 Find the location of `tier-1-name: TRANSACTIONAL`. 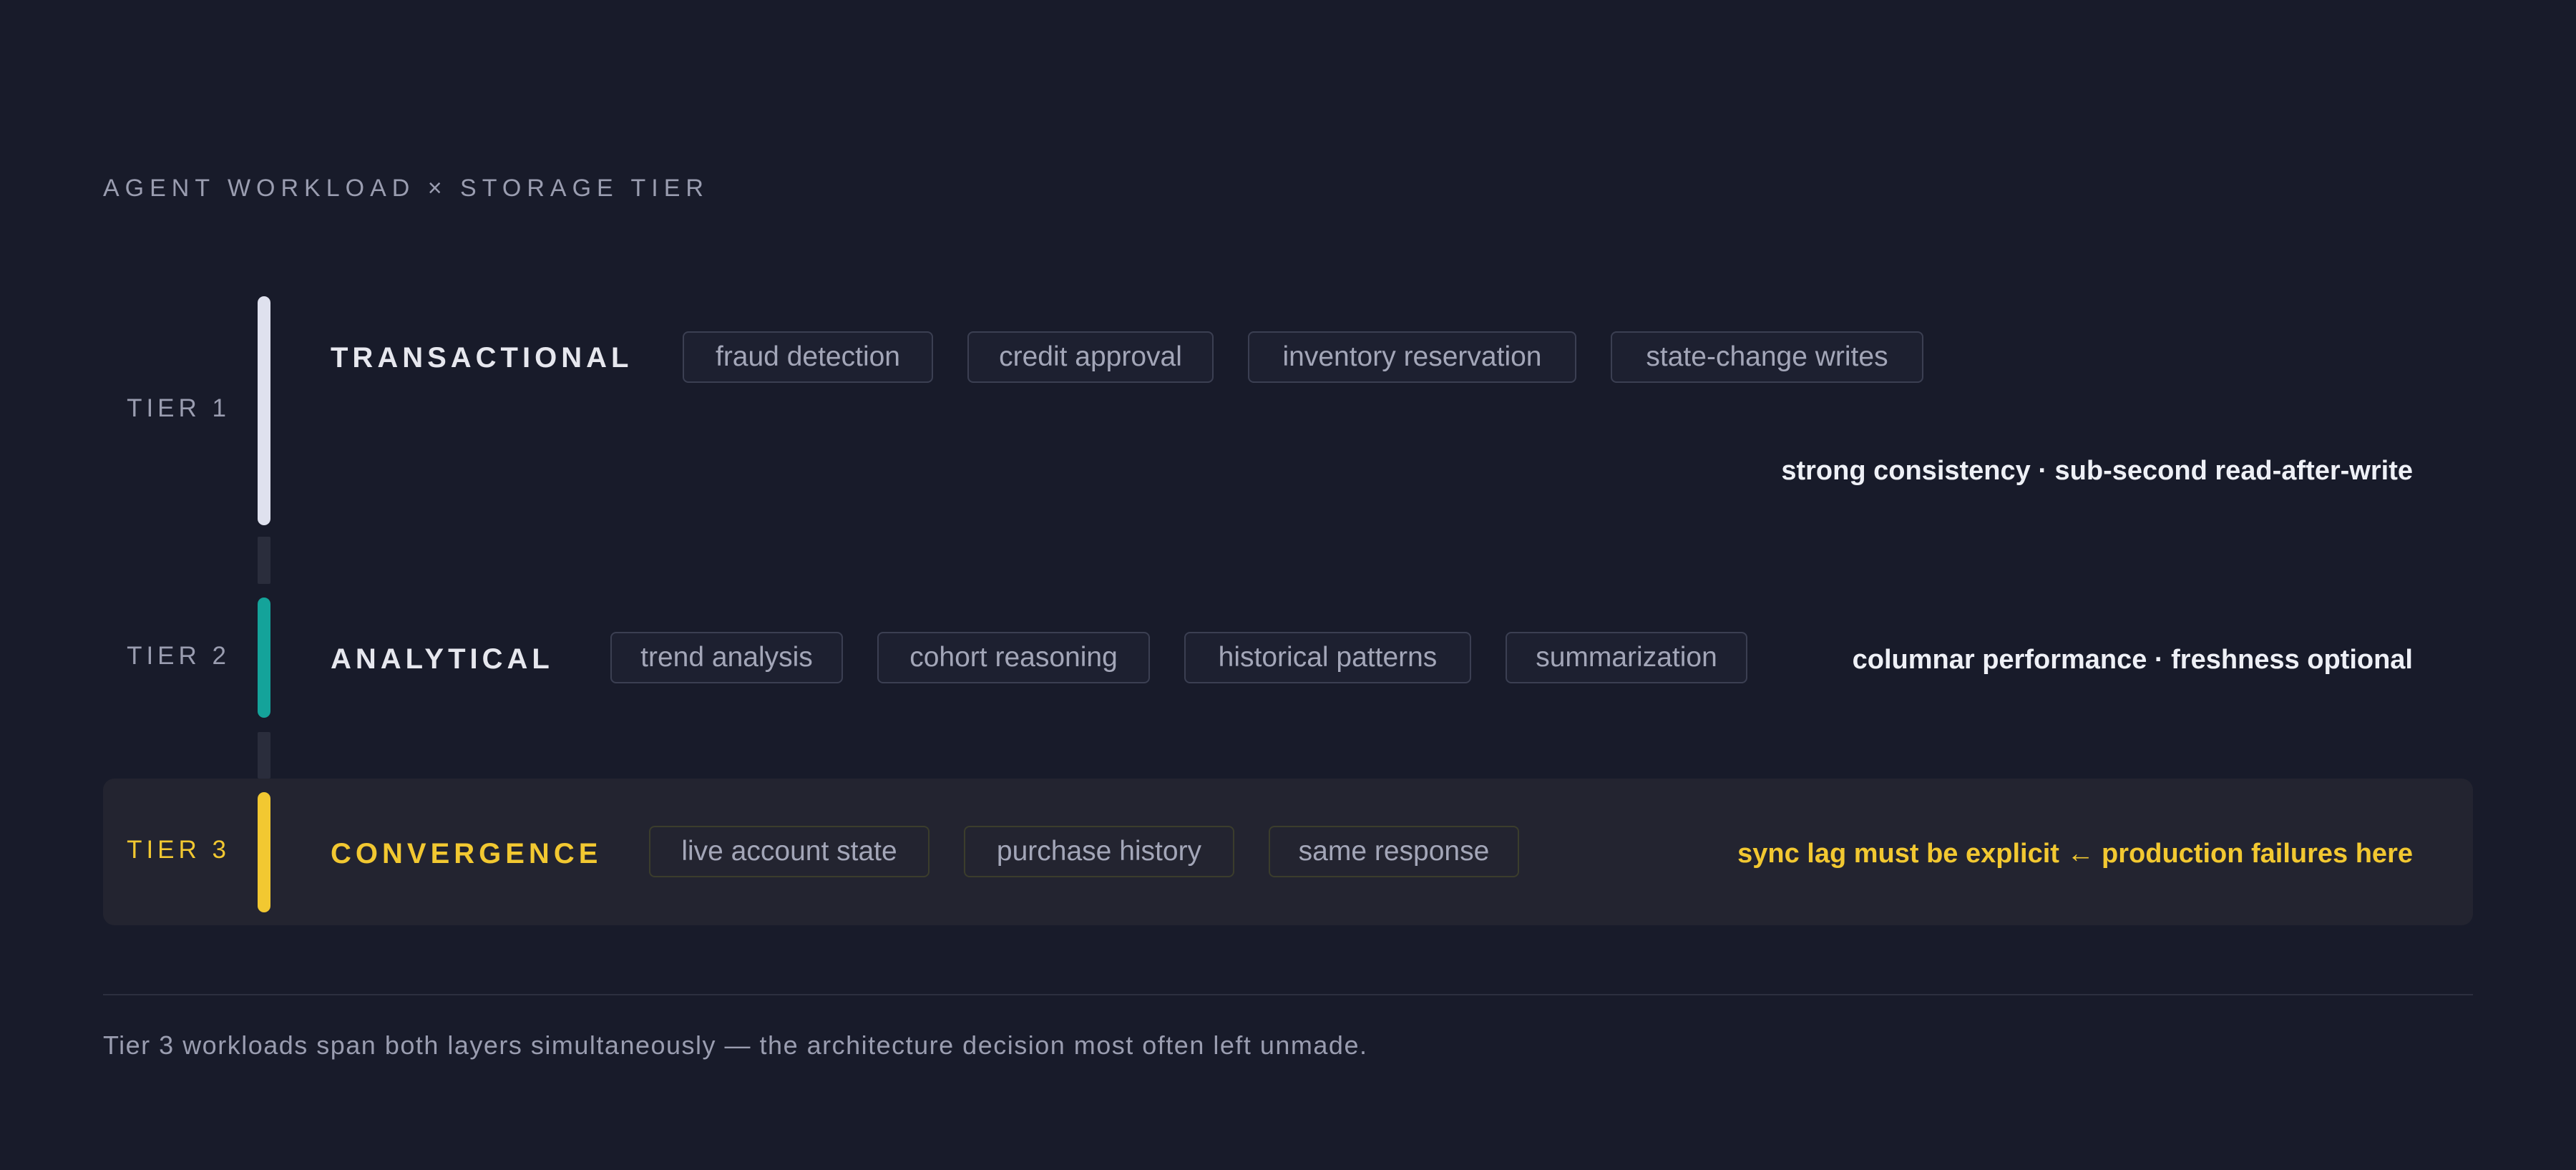

tier-1-name: TRANSACTIONAL is located at coordinates (482, 358).